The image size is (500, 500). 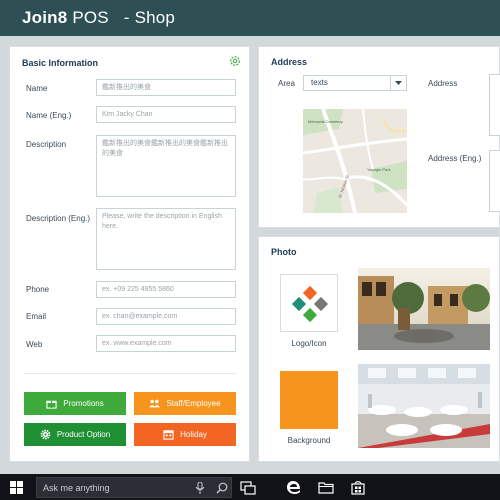 I want to click on product-option-label: Product Option, so click(x=83, y=434).